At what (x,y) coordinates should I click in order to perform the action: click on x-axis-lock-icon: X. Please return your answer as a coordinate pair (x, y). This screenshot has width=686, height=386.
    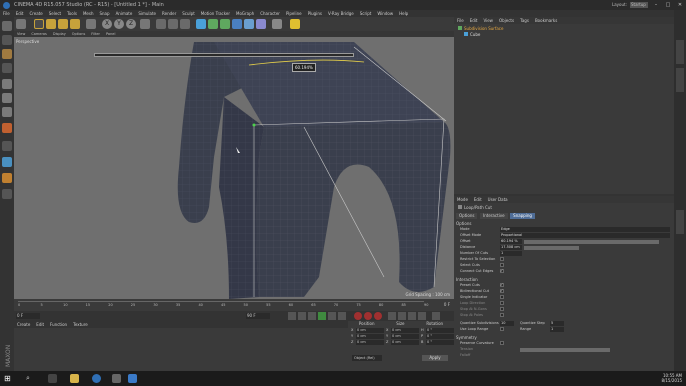
    Looking at the image, I should click on (107, 24).